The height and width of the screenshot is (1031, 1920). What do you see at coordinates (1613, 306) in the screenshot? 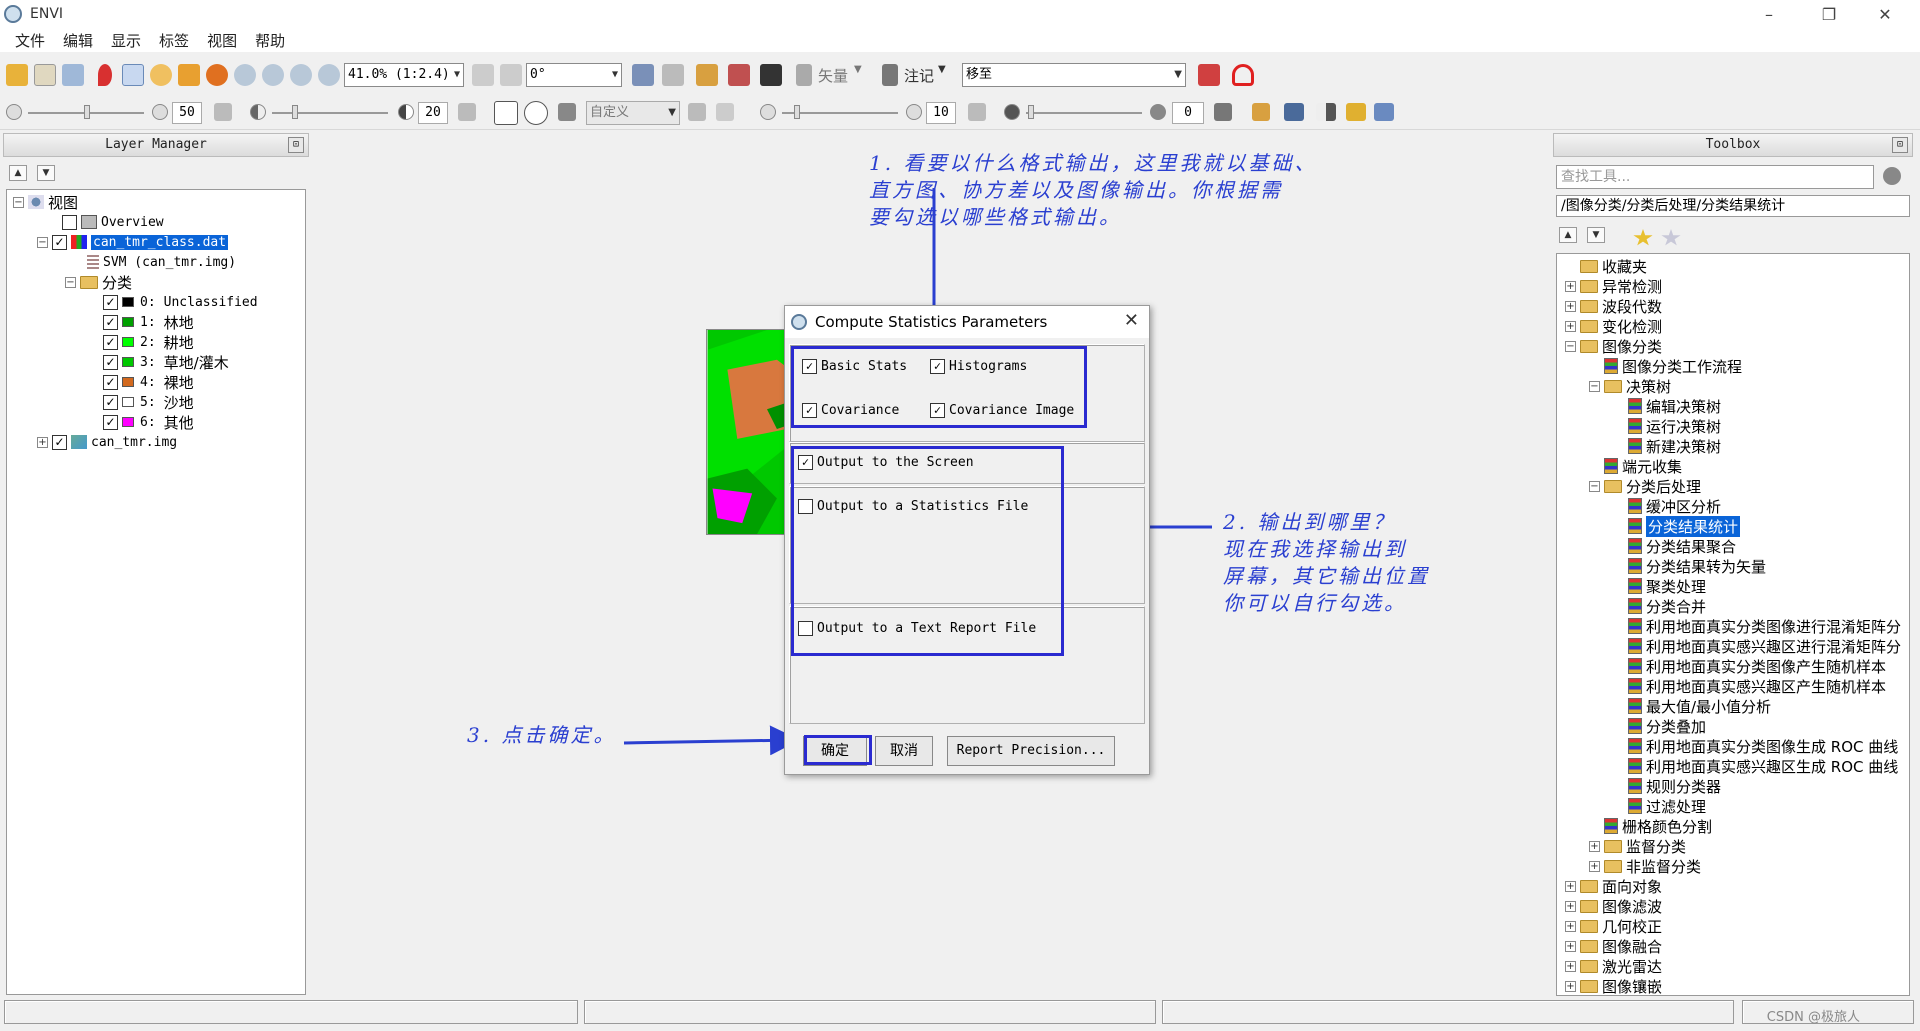
I see `toolbox-folder-row: + 波段代数` at bounding box center [1613, 306].